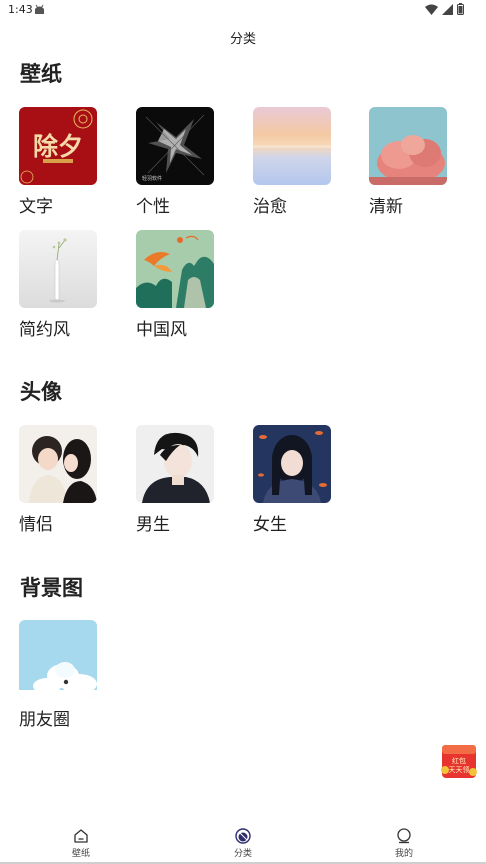  What do you see at coordinates (36, 207) in the screenshot?
I see `category-label: 文字` at bounding box center [36, 207].